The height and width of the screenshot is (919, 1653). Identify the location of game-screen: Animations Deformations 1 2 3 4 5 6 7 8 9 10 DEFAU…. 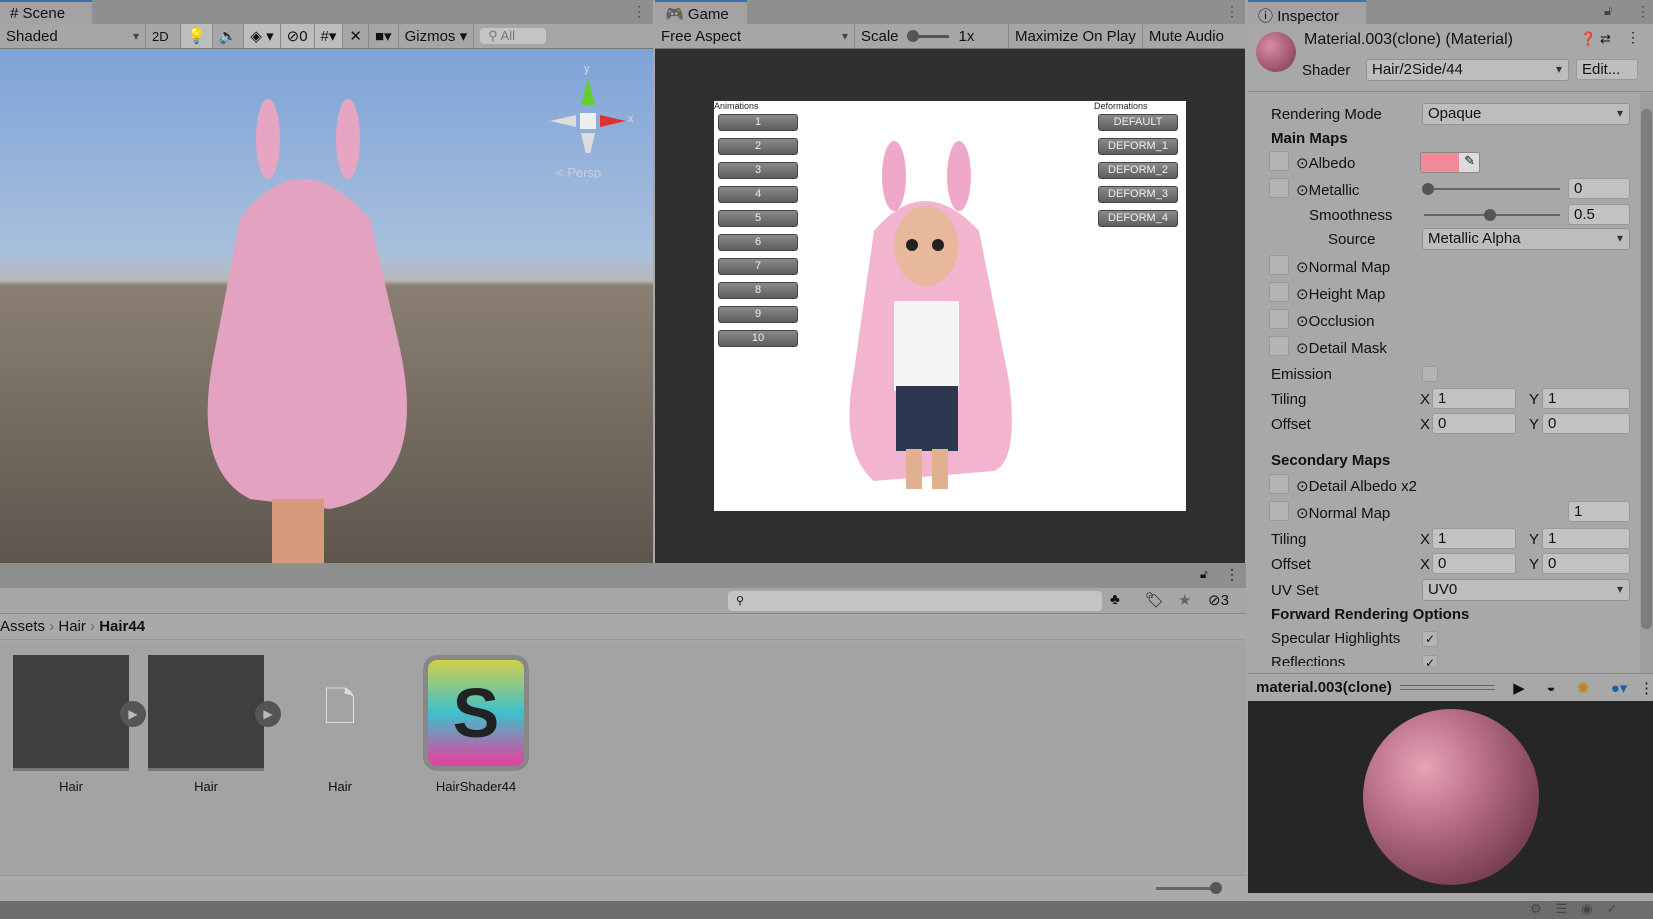
(950, 306).